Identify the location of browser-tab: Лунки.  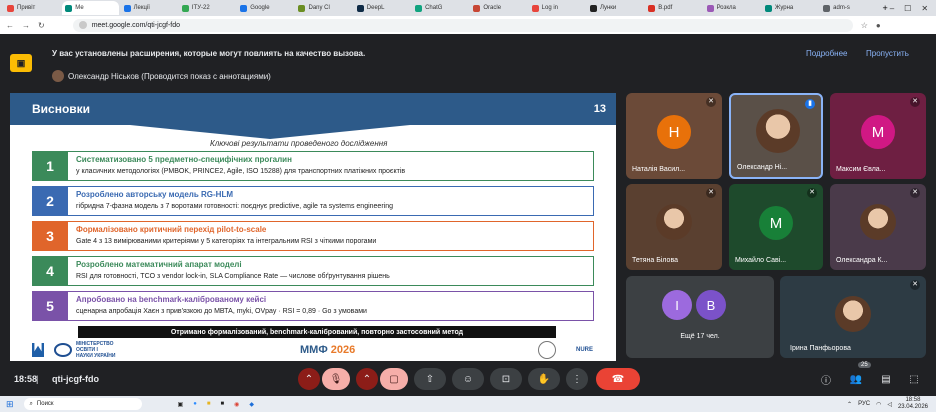
(615, 8).